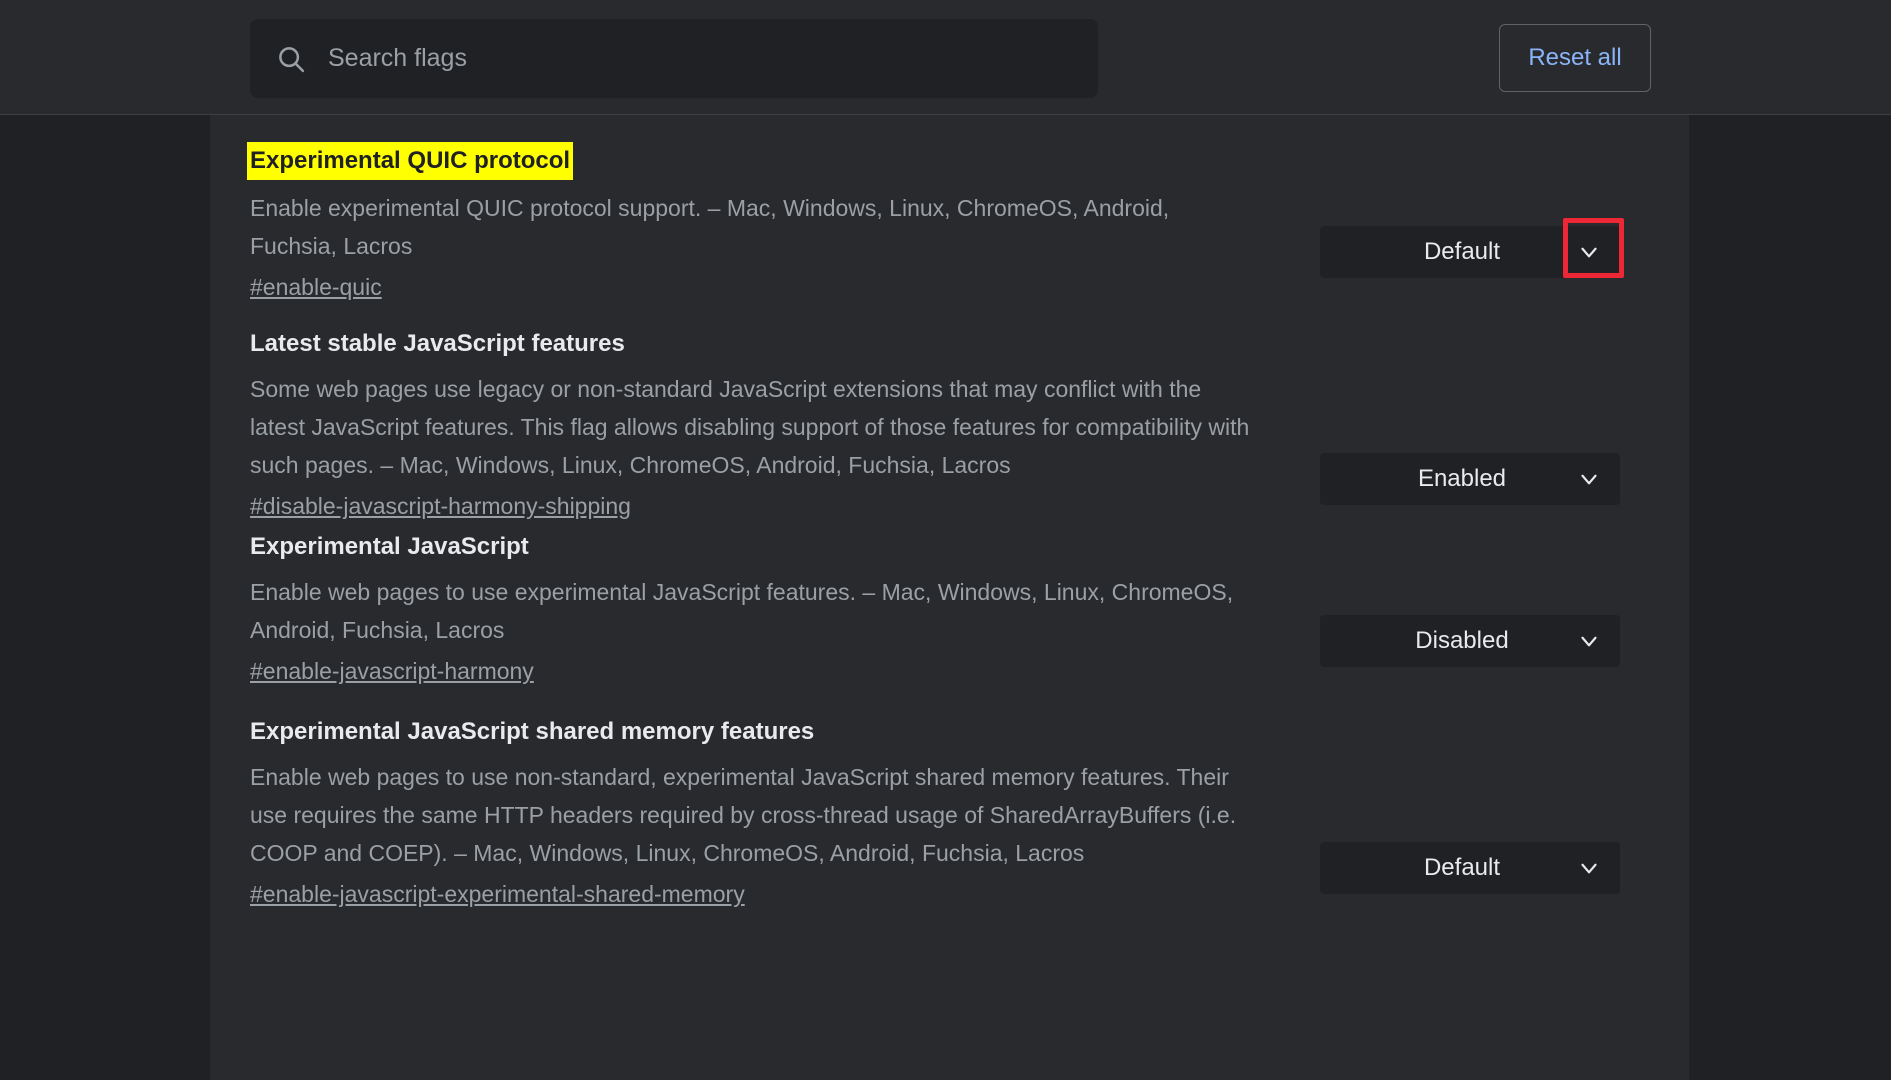 The height and width of the screenshot is (1080, 1891). I want to click on flag-permalink: #disable-javascript-harmony-shipping, so click(440, 506).